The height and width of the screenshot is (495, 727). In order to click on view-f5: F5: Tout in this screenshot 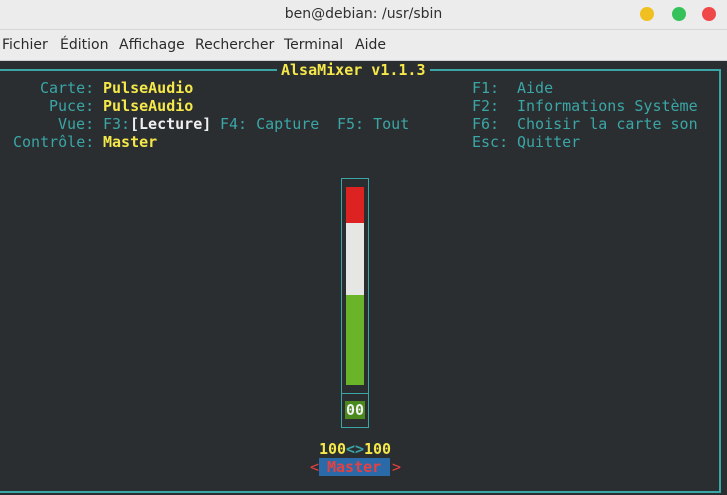, I will do `click(373, 124)`.